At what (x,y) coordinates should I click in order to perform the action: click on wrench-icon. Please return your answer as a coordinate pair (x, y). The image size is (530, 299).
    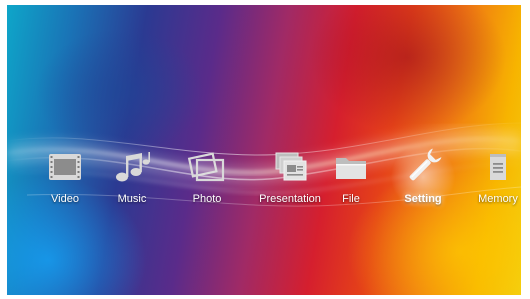
    Looking at the image, I should click on (425, 164).